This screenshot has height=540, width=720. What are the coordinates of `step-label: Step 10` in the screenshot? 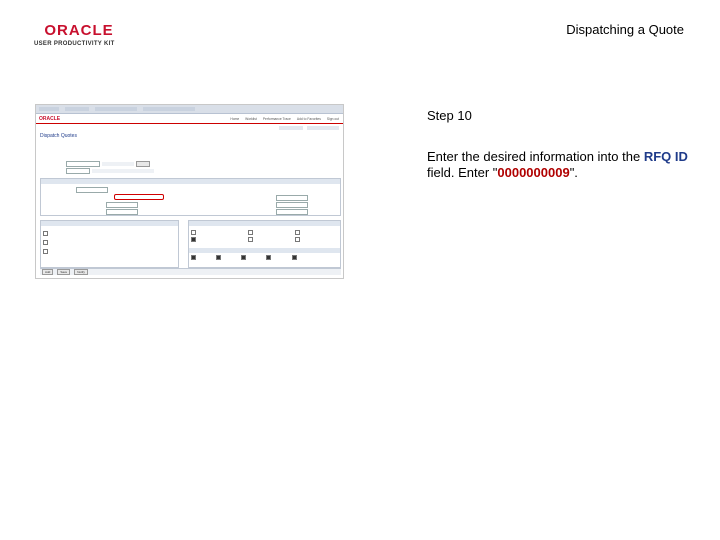 It's located at (449, 115).